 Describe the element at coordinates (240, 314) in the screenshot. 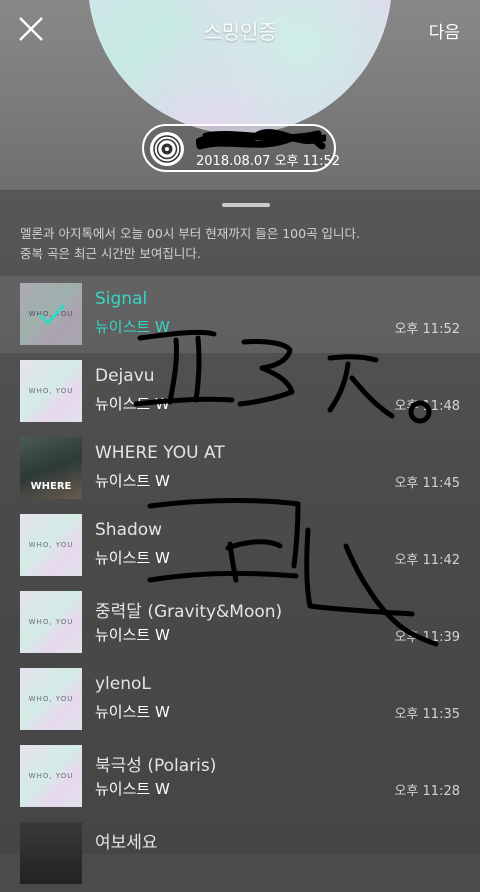

I see `song-row: WHO, YOU Signal 뉴이스트 W 오후 11:52` at that location.